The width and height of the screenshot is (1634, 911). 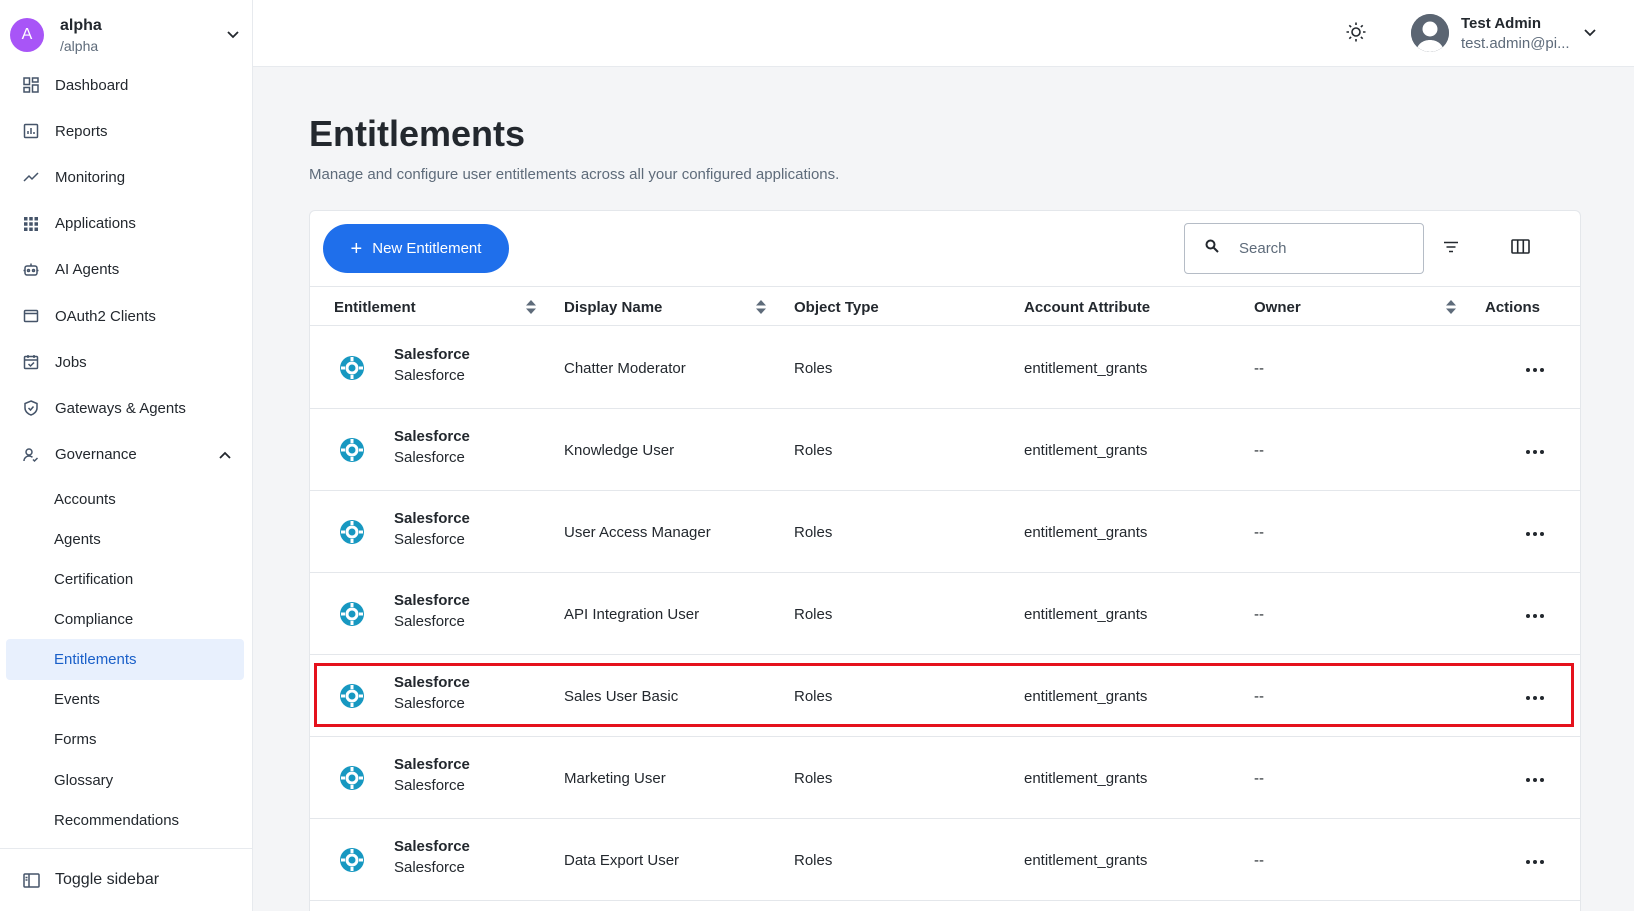 I want to click on chevron-down-icon, so click(x=1589, y=33).